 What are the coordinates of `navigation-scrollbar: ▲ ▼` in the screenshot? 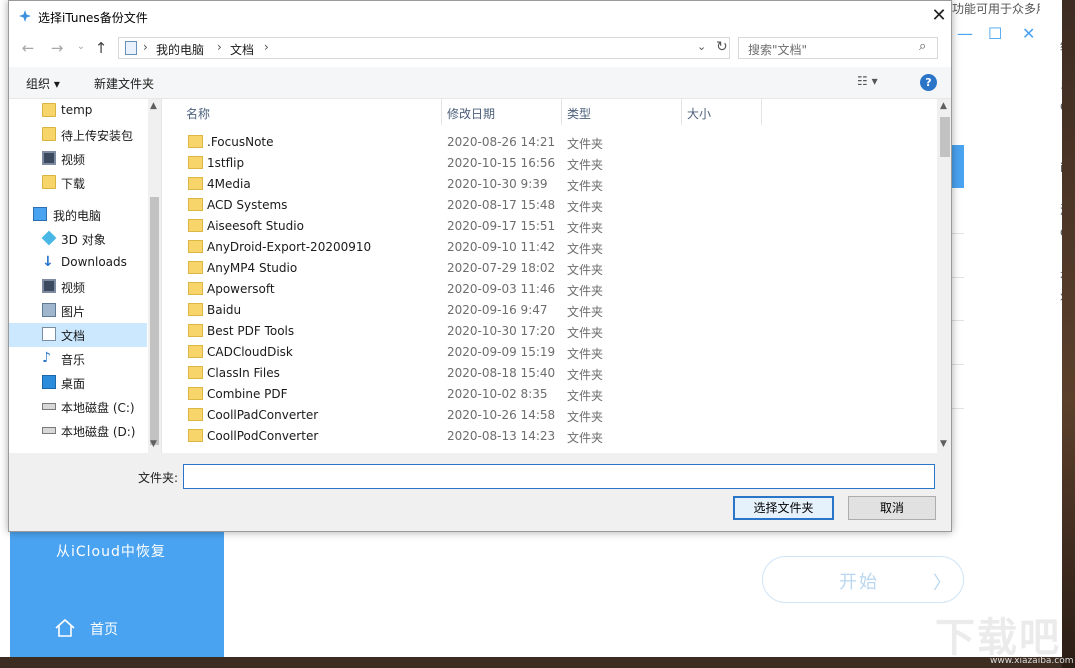 It's located at (154, 276).